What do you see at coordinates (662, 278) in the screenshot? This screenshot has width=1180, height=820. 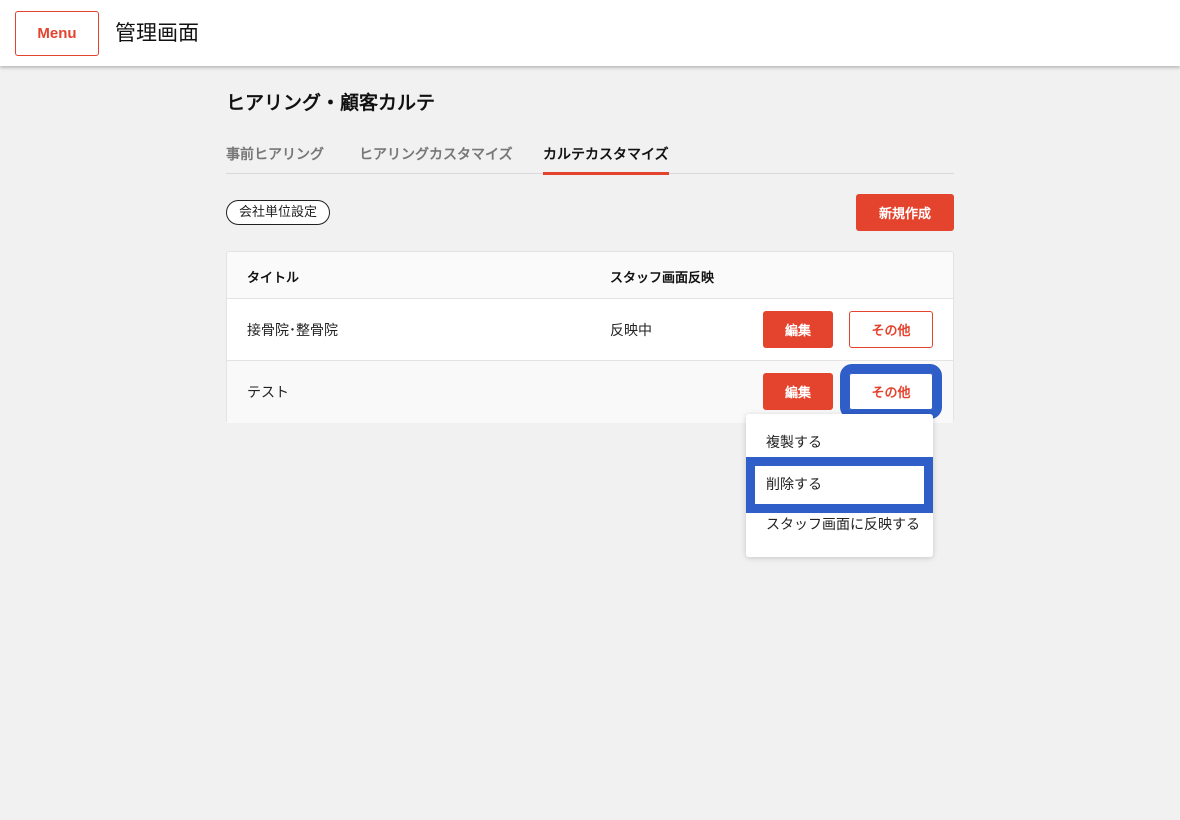 I see `column-header-staff-reflect: スタッフ画面反映` at bounding box center [662, 278].